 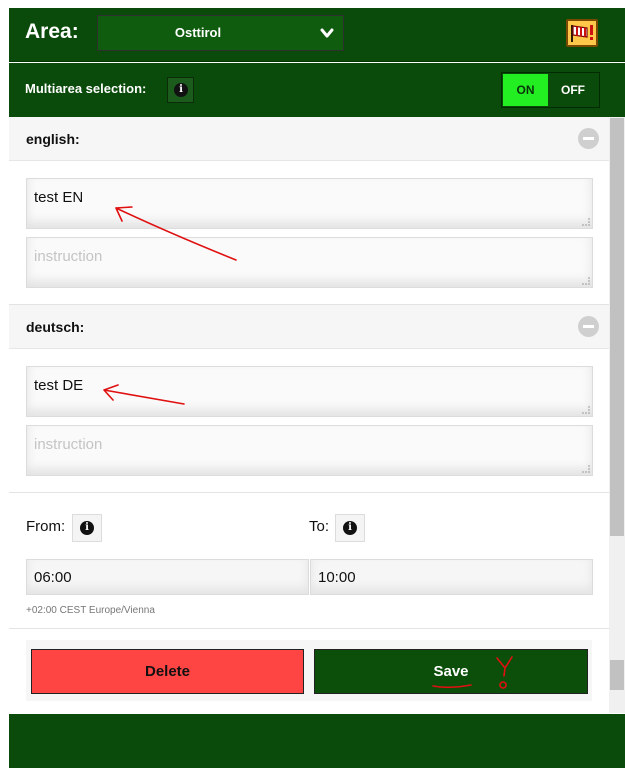 What do you see at coordinates (55, 327) in the screenshot?
I see `language-title: deutsch:` at bounding box center [55, 327].